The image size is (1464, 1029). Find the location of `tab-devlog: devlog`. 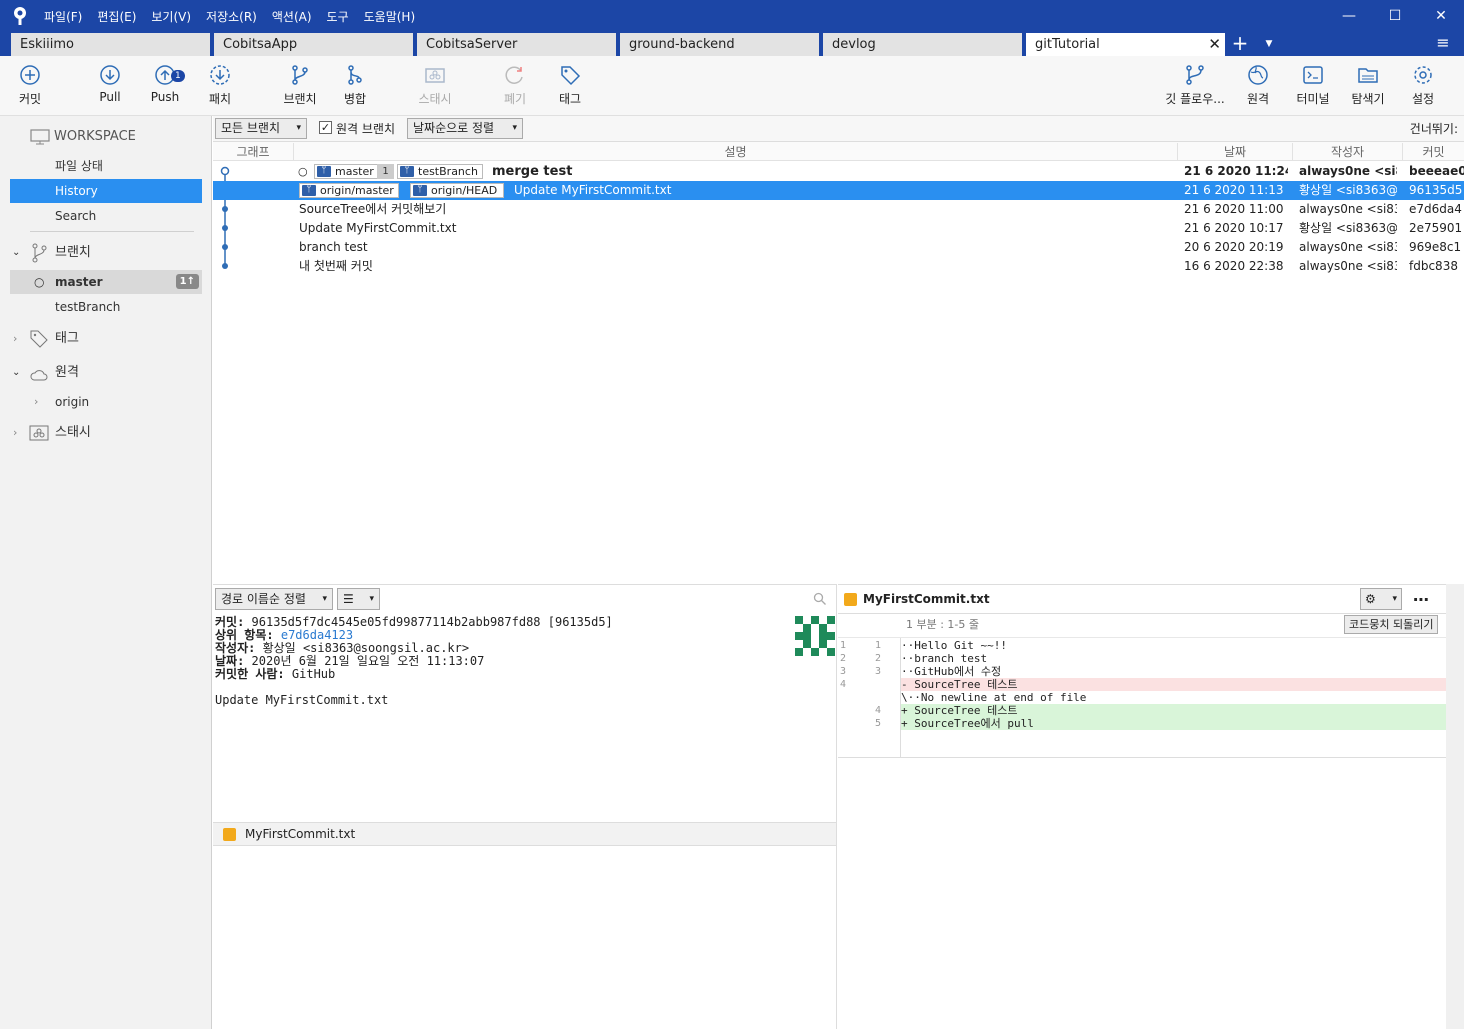

tab-devlog: devlog is located at coordinates (922, 44).